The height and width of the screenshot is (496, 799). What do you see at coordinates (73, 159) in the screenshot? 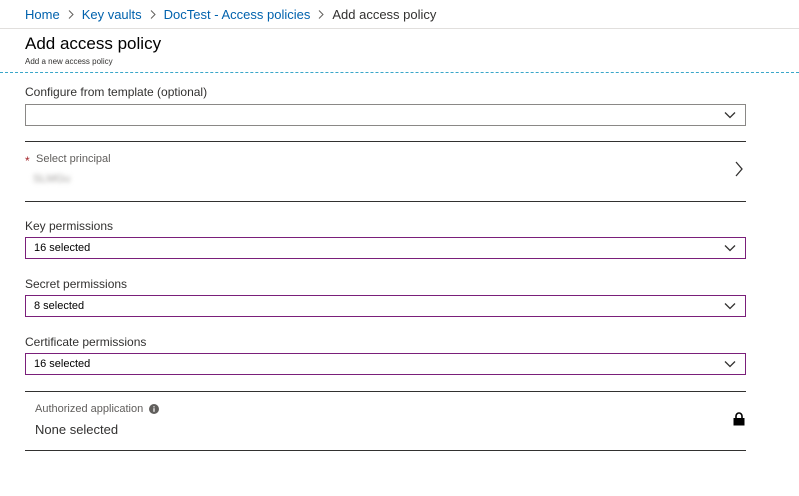
I see `select-principal-label: Select principal` at bounding box center [73, 159].